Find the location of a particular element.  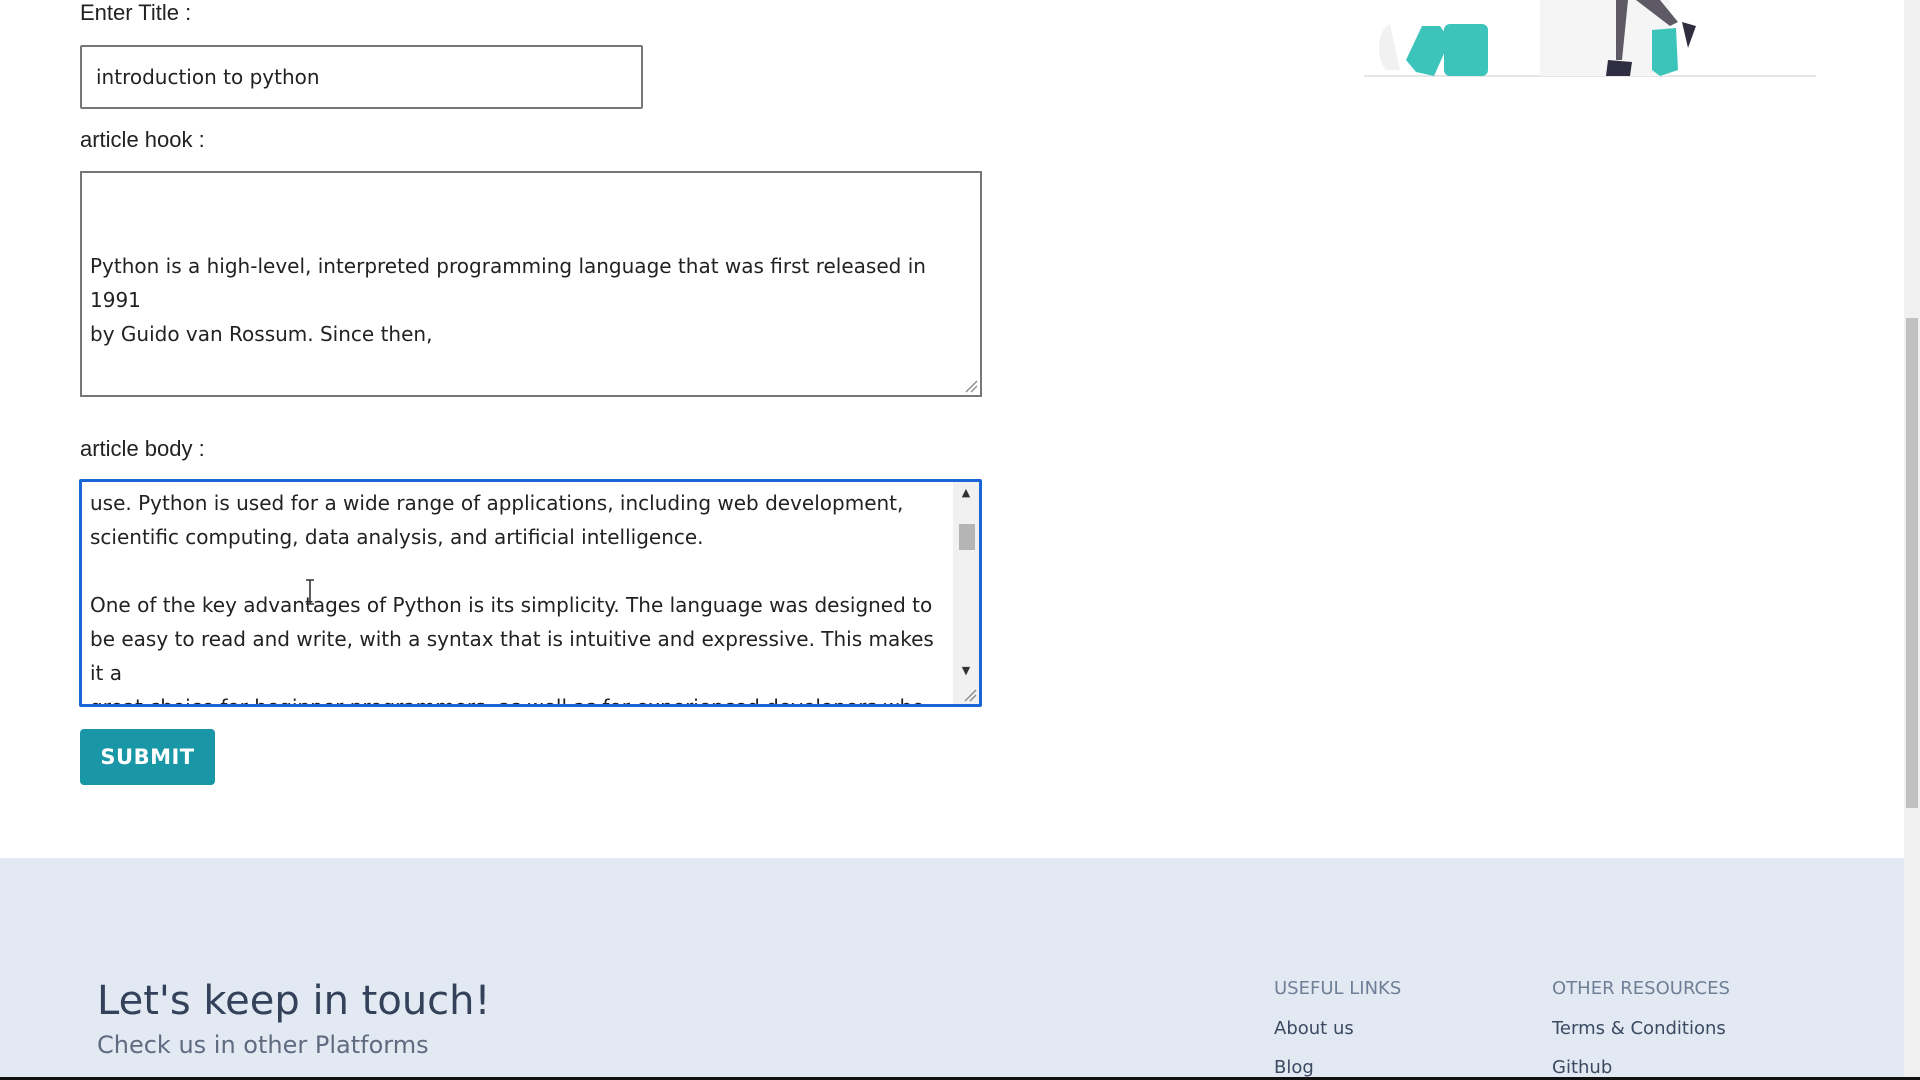

body-label: article body : is located at coordinates (142, 448).